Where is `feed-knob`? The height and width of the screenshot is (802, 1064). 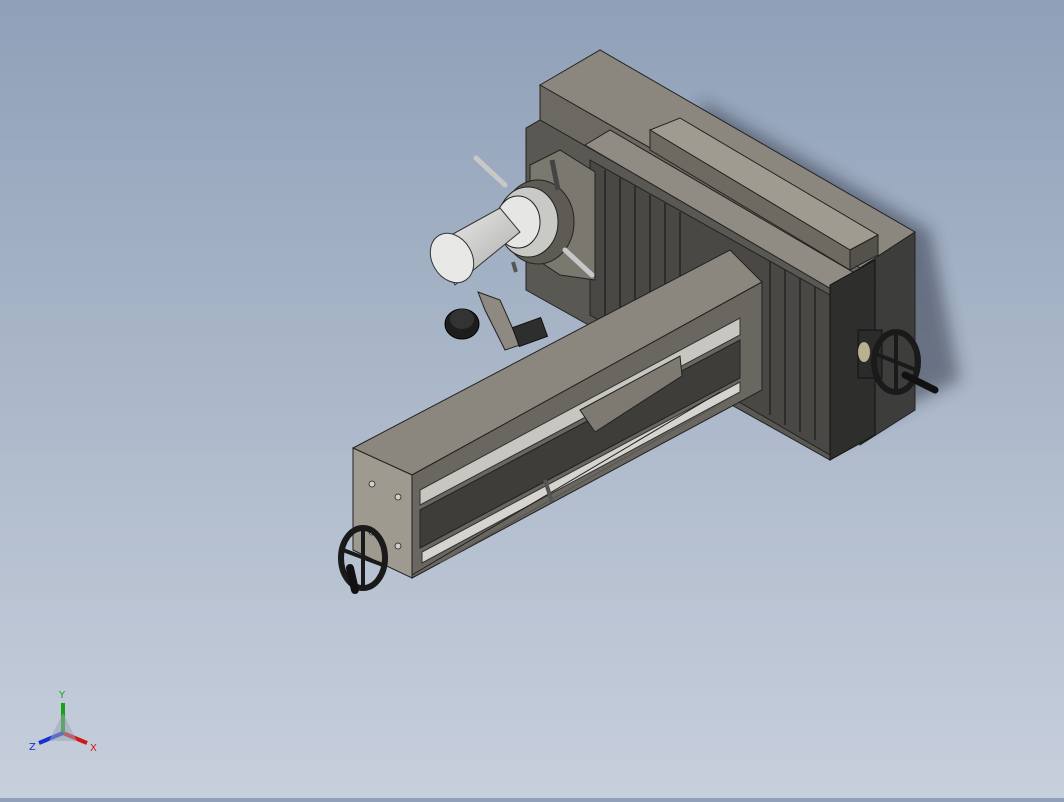
feed-knob is located at coordinates (496, 321).